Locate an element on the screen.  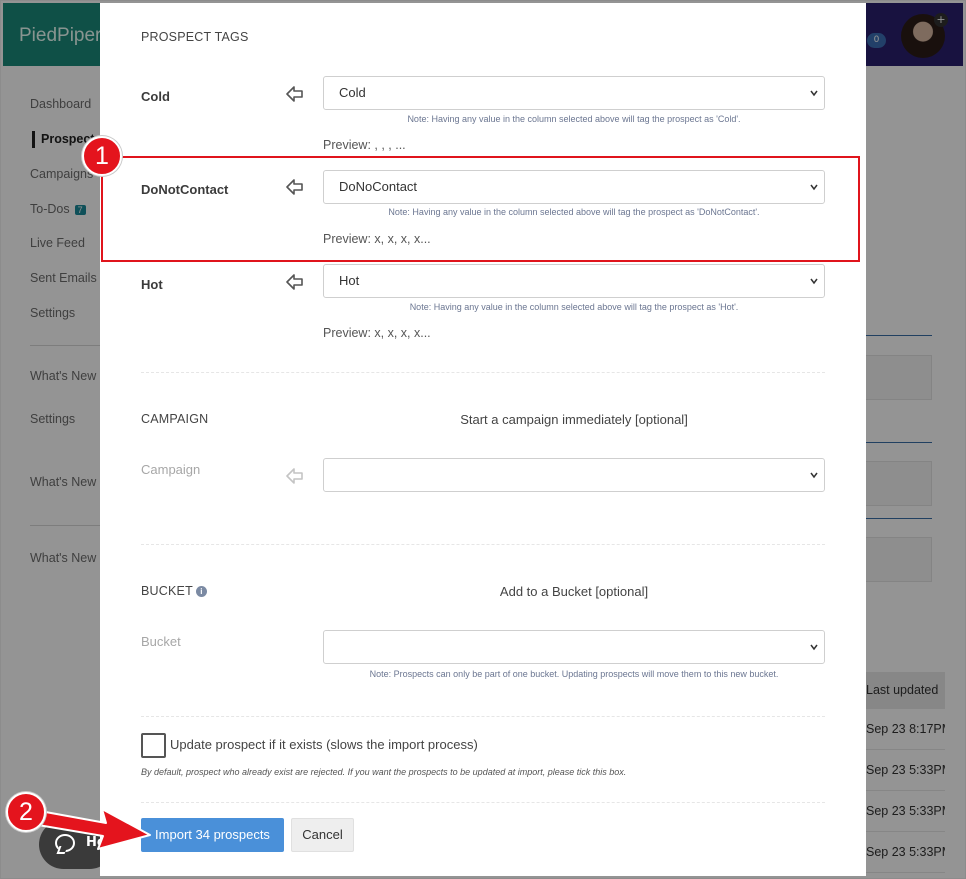
select-value: Cold is located at coordinates (352, 92).